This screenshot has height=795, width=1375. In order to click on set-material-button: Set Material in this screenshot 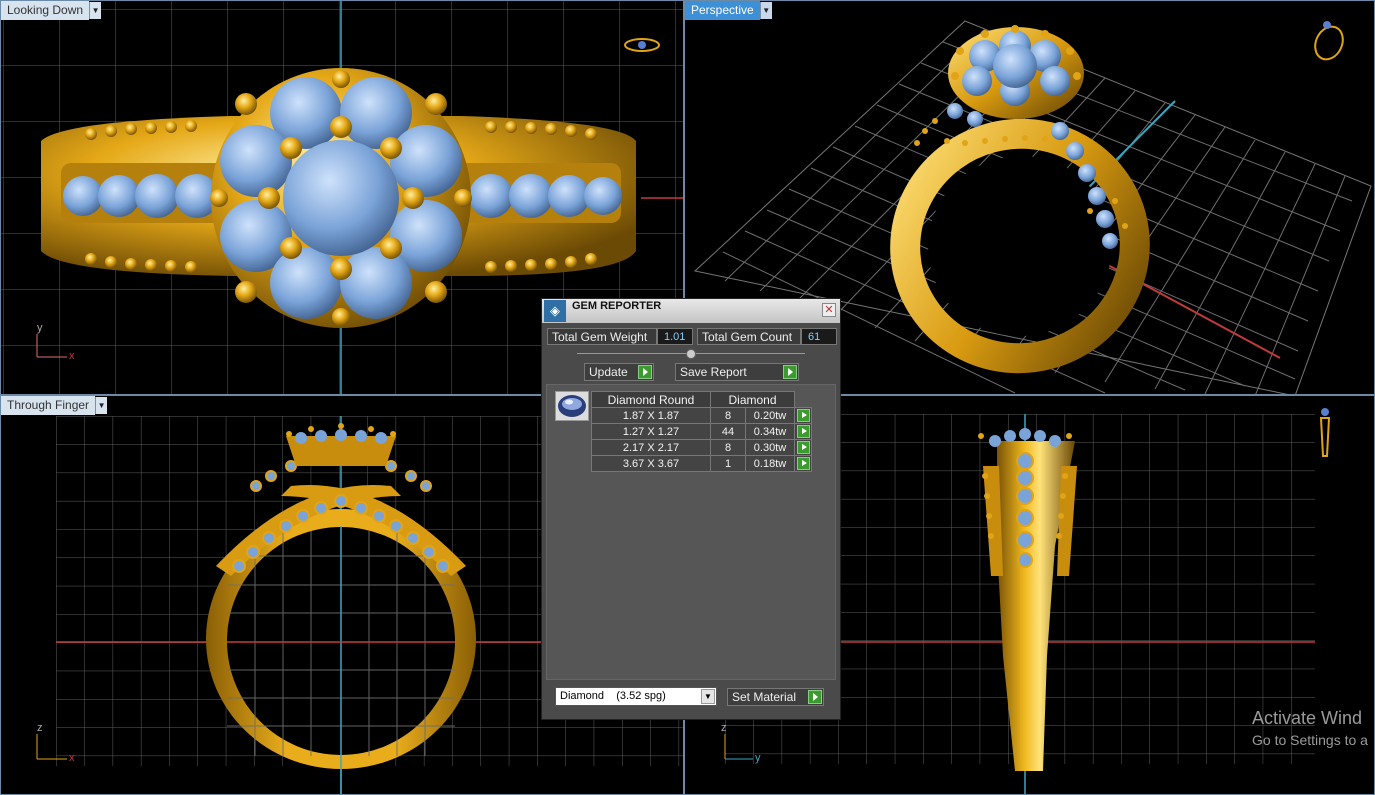, I will do `click(775, 697)`.